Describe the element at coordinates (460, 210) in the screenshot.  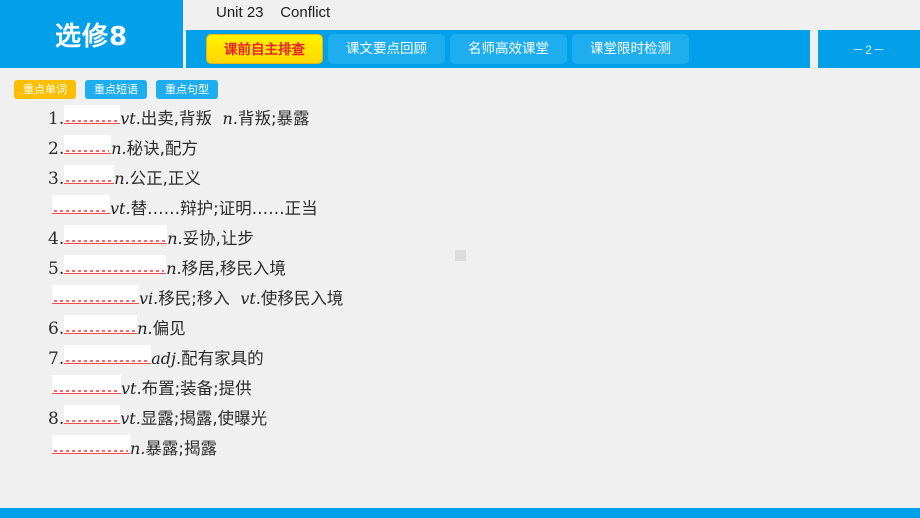
I see `vocab-line: vt. 替……辩护;证明……正当` at that location.